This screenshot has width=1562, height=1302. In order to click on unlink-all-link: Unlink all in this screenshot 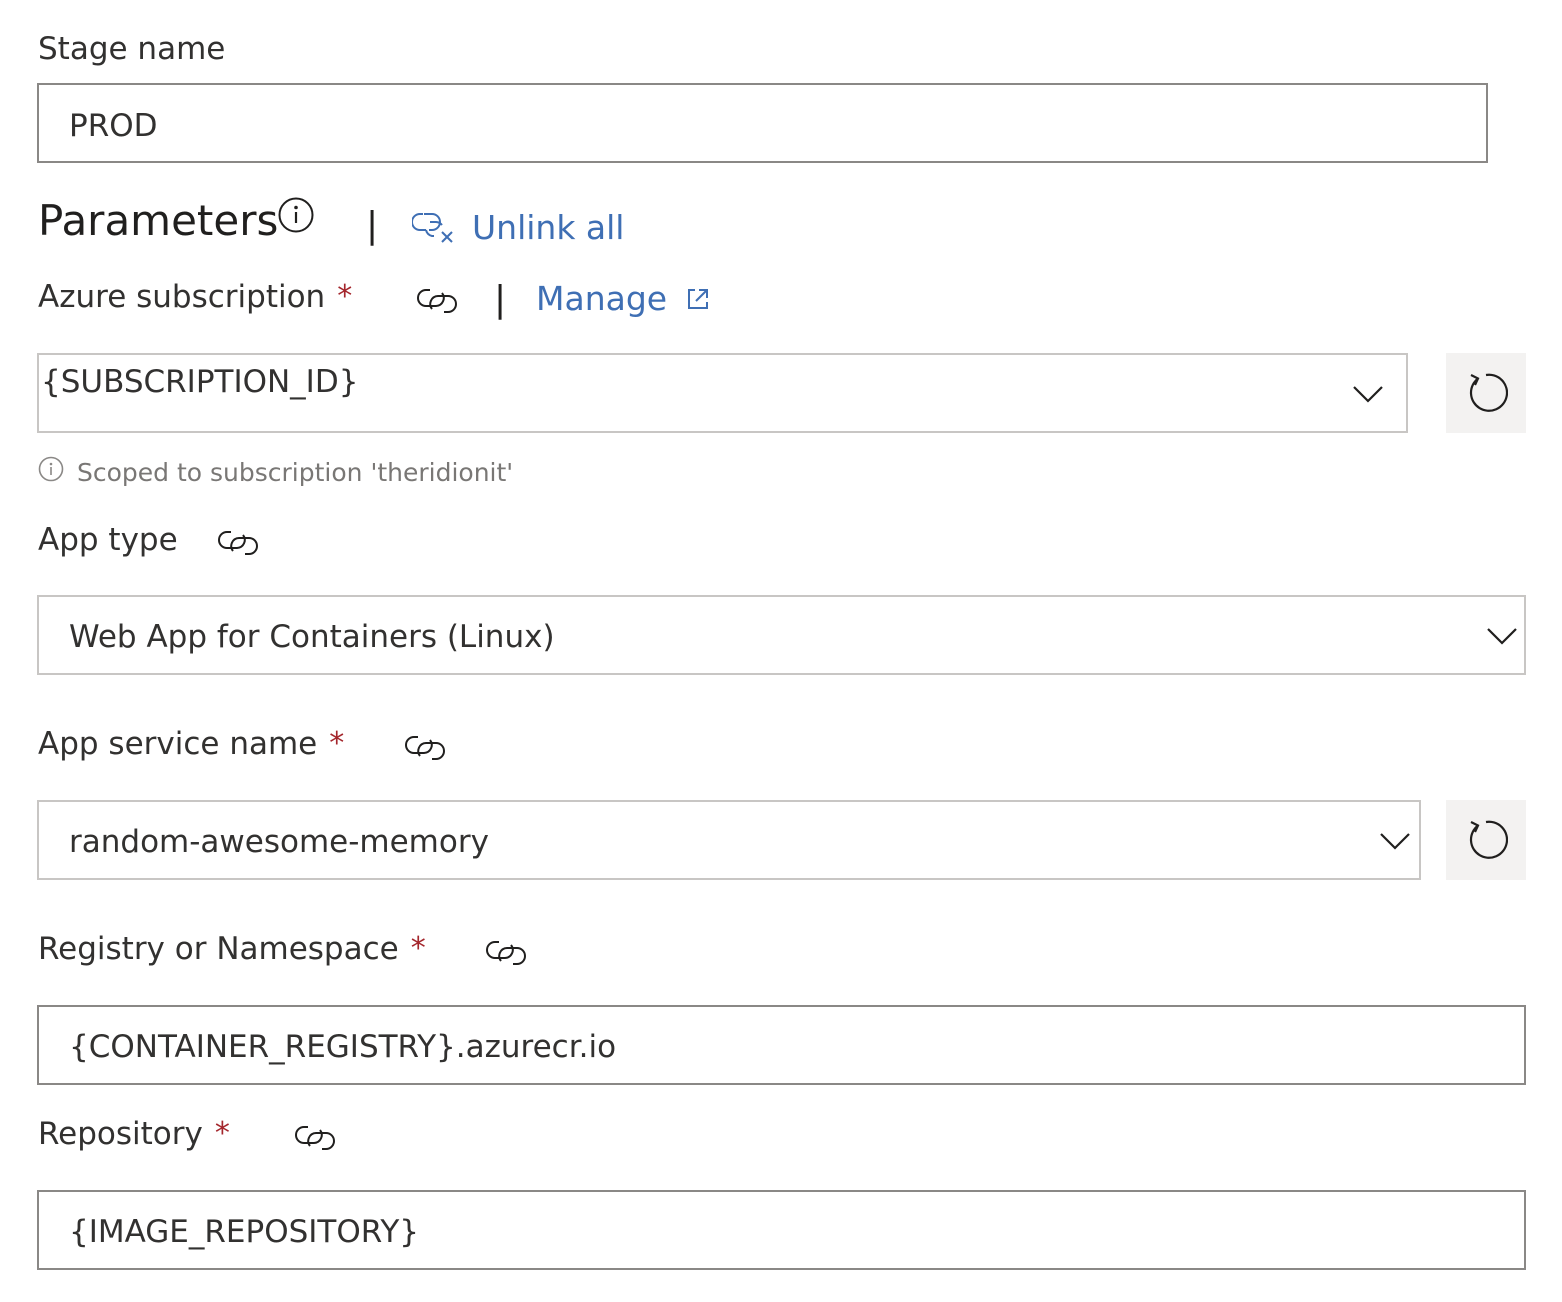, I will do `click(518, 227)`.